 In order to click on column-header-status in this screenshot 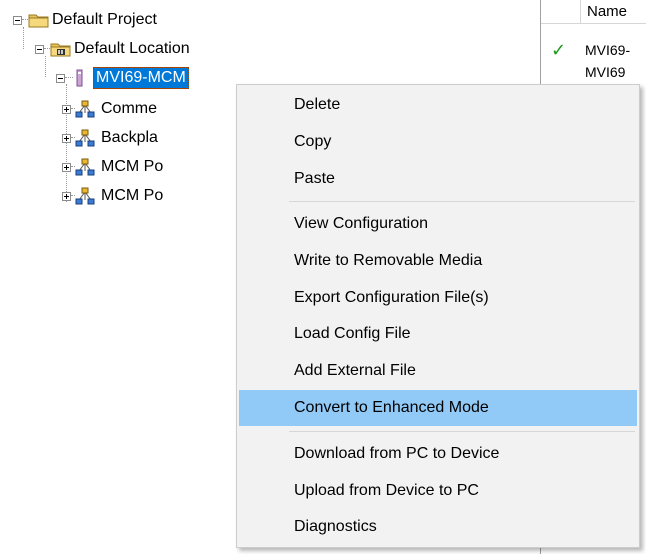, I will do `click(561, 12)`.